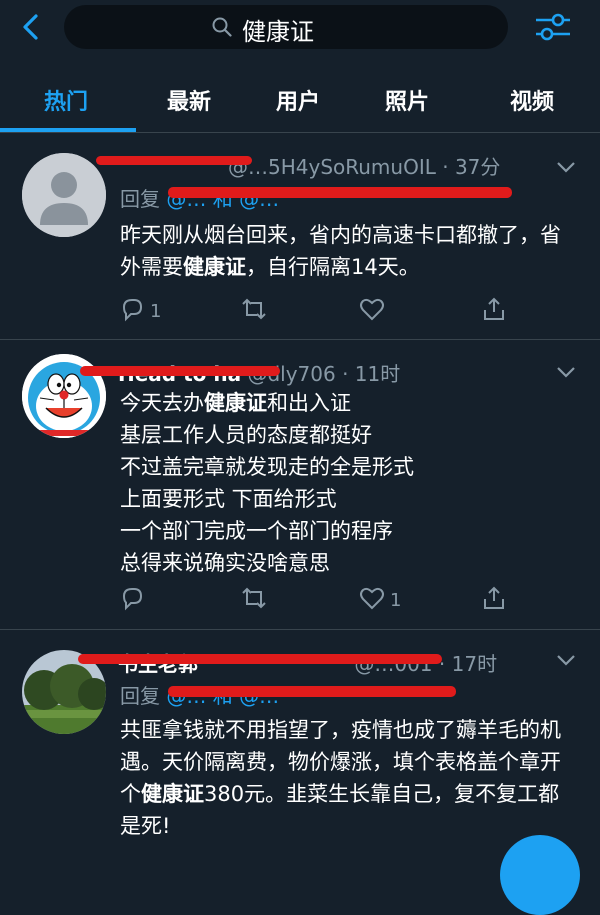 Image resolution: width=600 pixels, height=915 pixels. I want to click on tweet-text: 昨天刚从烟台回来，省内的高速卡口都撤了，省外需要健康证，自行隔离14天。, so click(340, 251).